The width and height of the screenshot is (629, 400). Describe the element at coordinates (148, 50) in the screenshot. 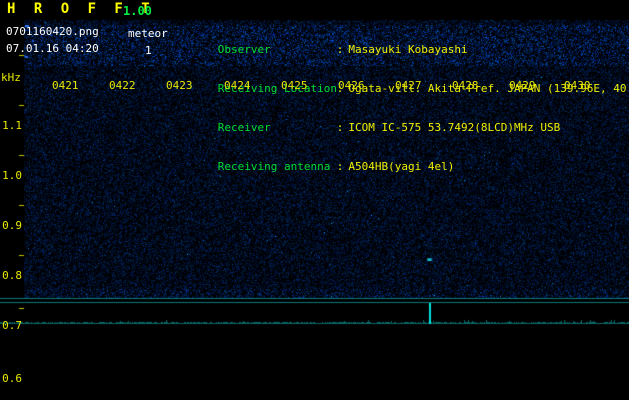

I see `meteor-count: 1` at that location.